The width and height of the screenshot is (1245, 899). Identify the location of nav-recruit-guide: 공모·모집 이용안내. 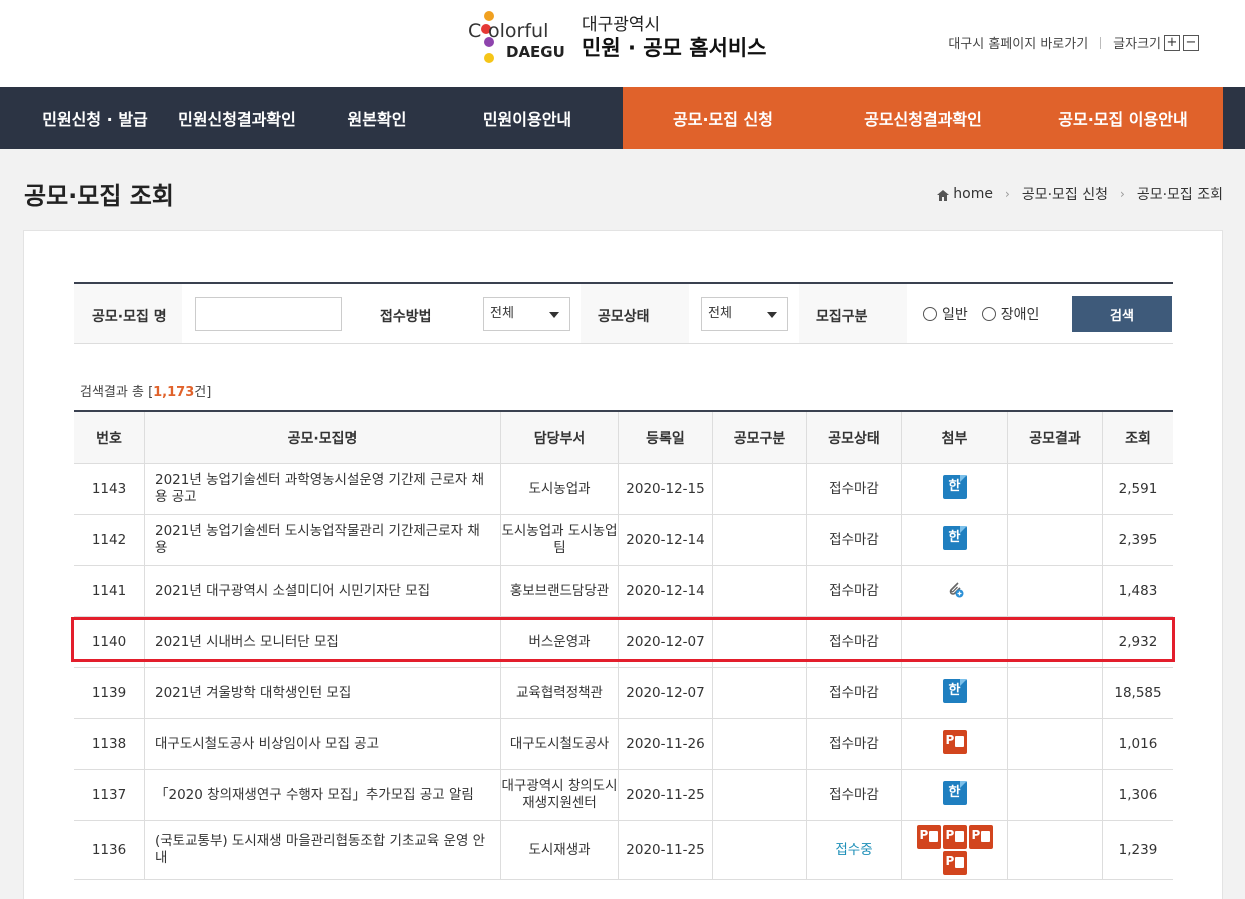
(1123, 118).